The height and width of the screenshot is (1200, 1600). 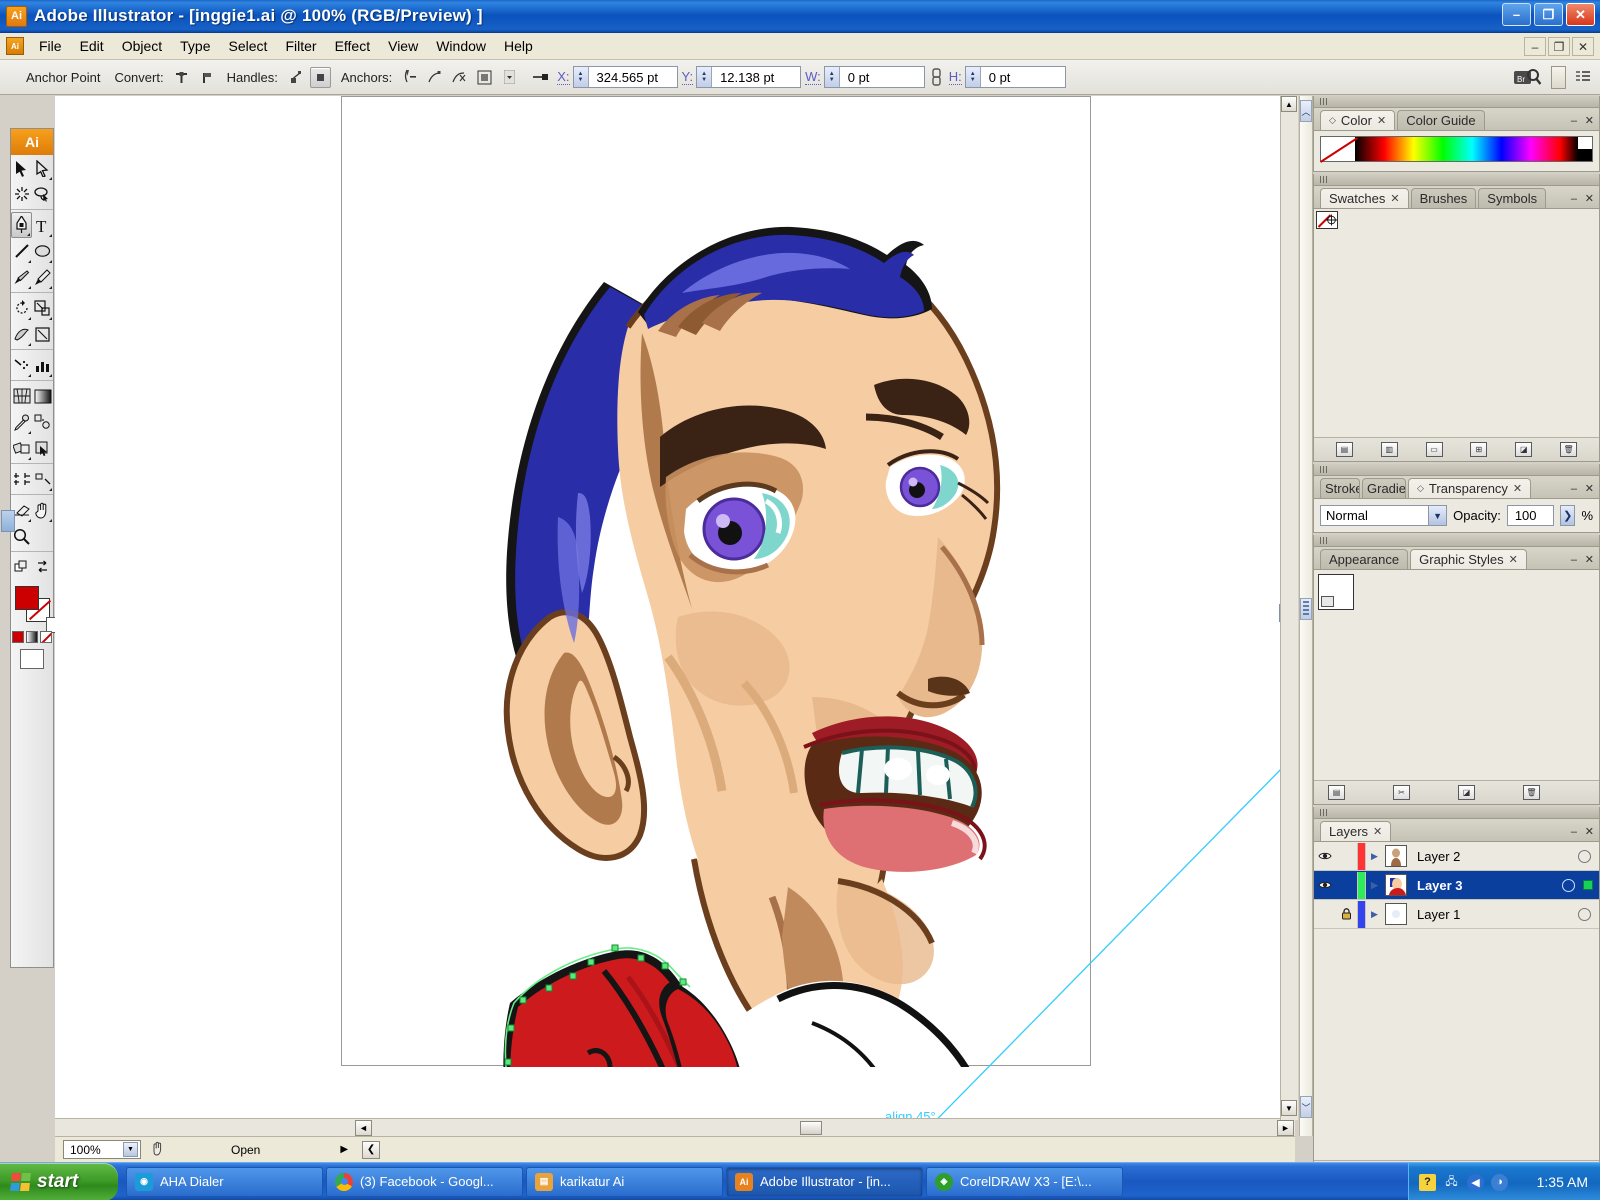 What do you see at coordinates (21, 225) in the screenshot?
I see `pen-tool` at bounding box center [21, 225].